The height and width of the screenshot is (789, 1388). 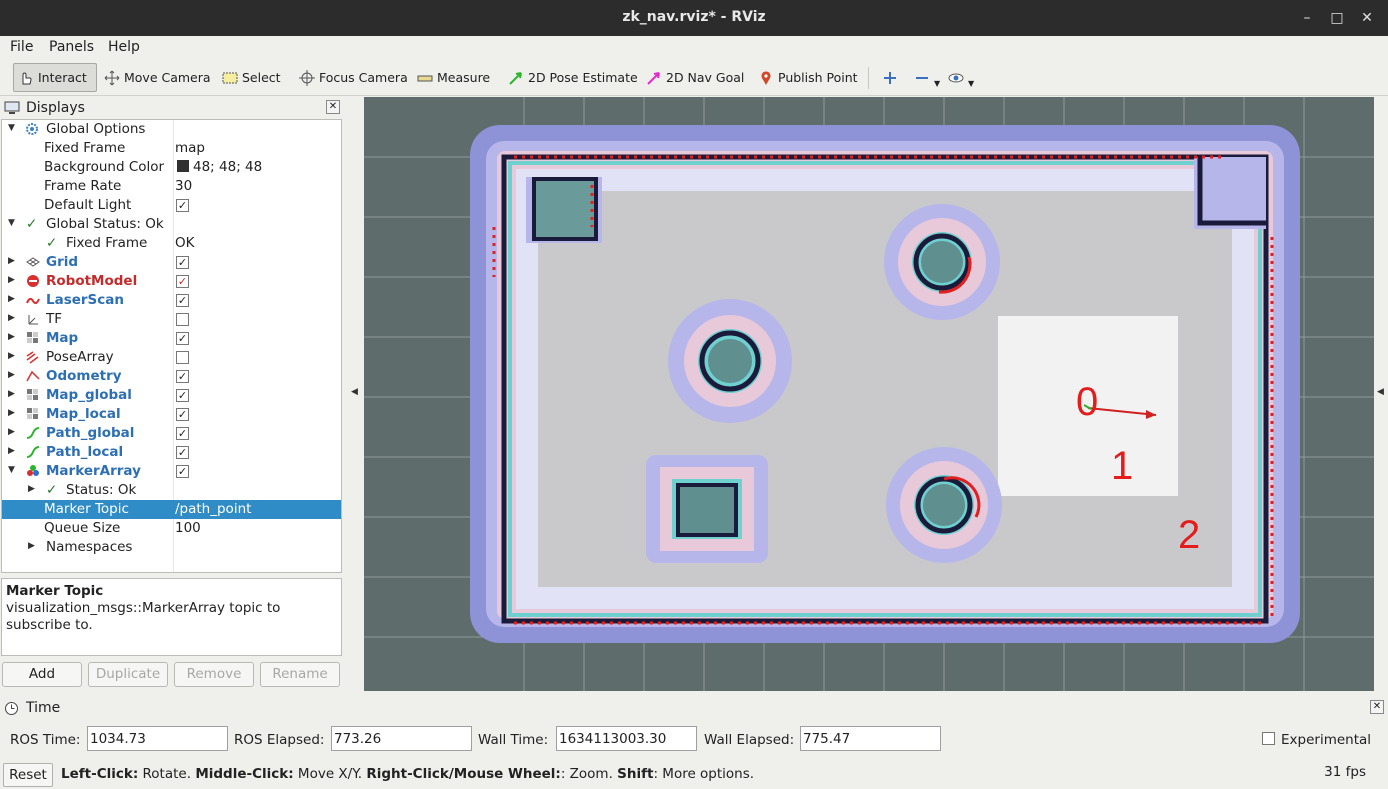 What do you see at coordinates (401, 738) in the screenshot?
I see `ros-elapsed-field: 773.26` at bounding box center [401, 738].